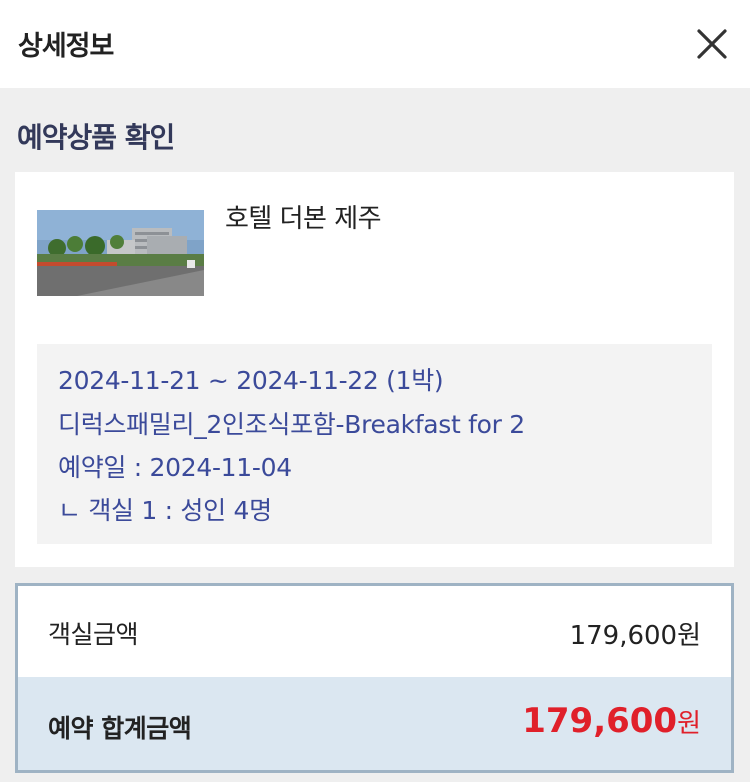 This screenshot has width=750, height=782. What do you see at coordinates (175, 467) in the screenshot?
I see `booking-date: 예약일 : 2024-11-04` at bounding box center [175, 467].